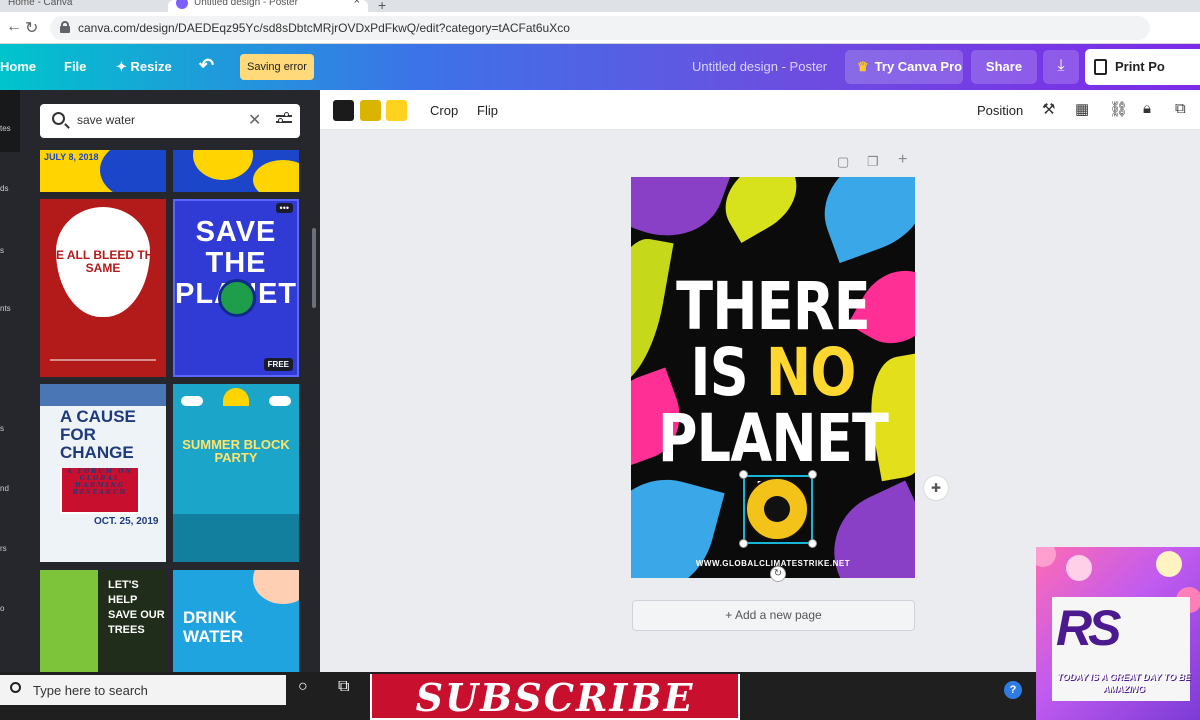  I want to click on crop-button: Crop, so click(444, 110).